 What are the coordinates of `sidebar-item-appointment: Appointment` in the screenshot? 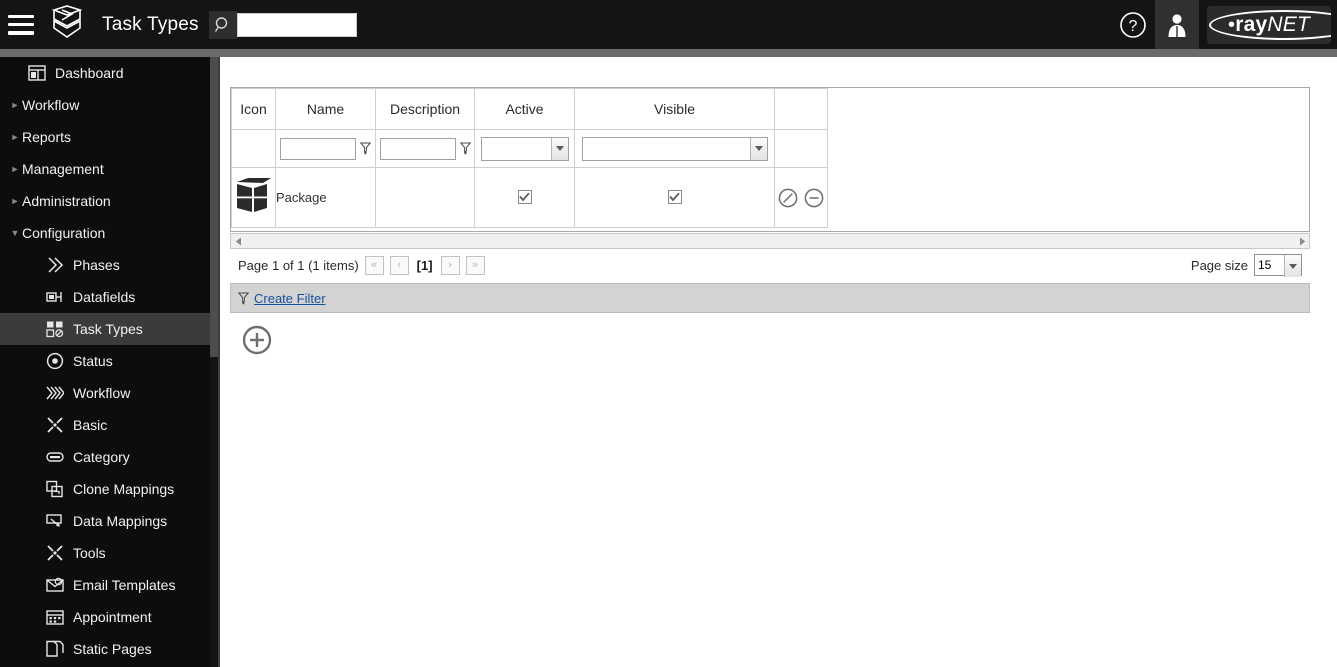 It's located at (109, 617).